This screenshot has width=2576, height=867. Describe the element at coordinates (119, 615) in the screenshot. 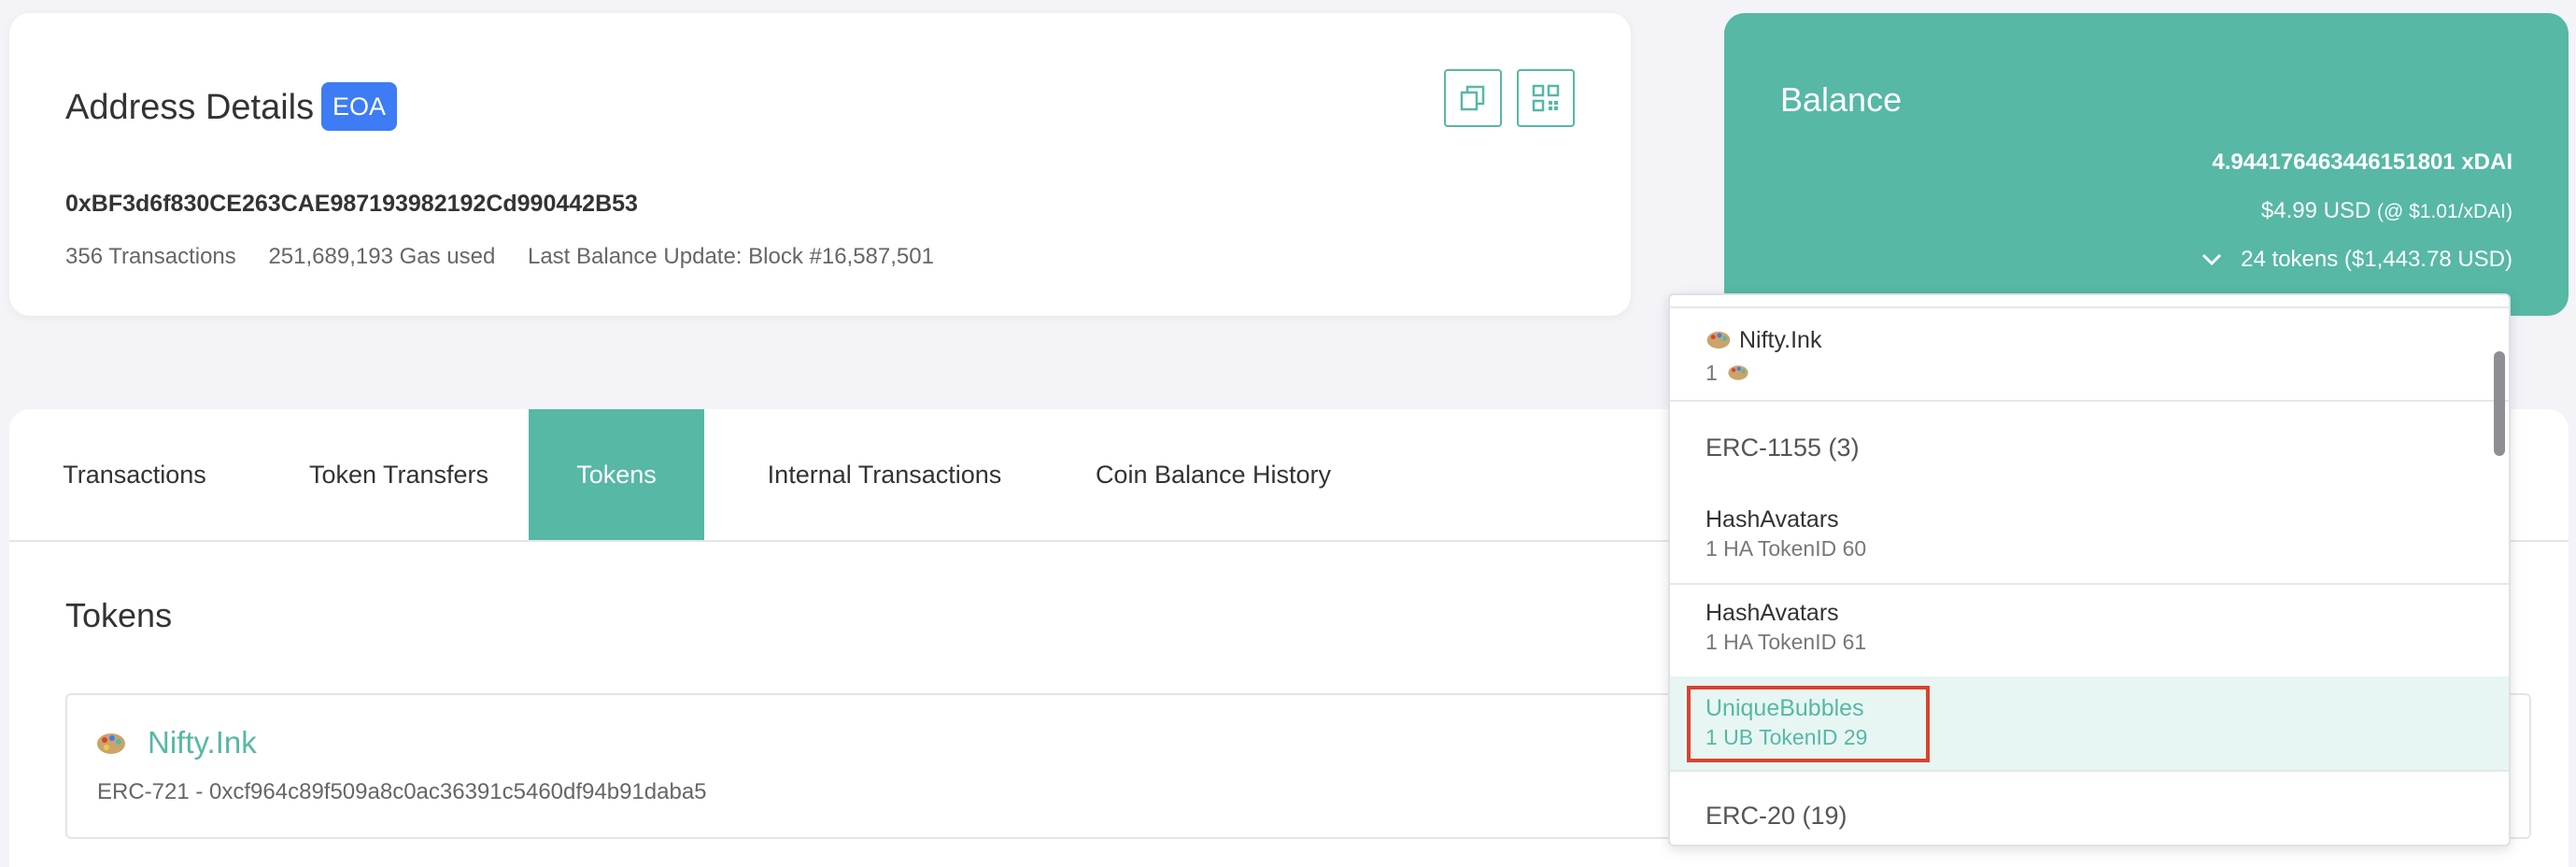

I see `tokens-heading: Tokens` at that location.